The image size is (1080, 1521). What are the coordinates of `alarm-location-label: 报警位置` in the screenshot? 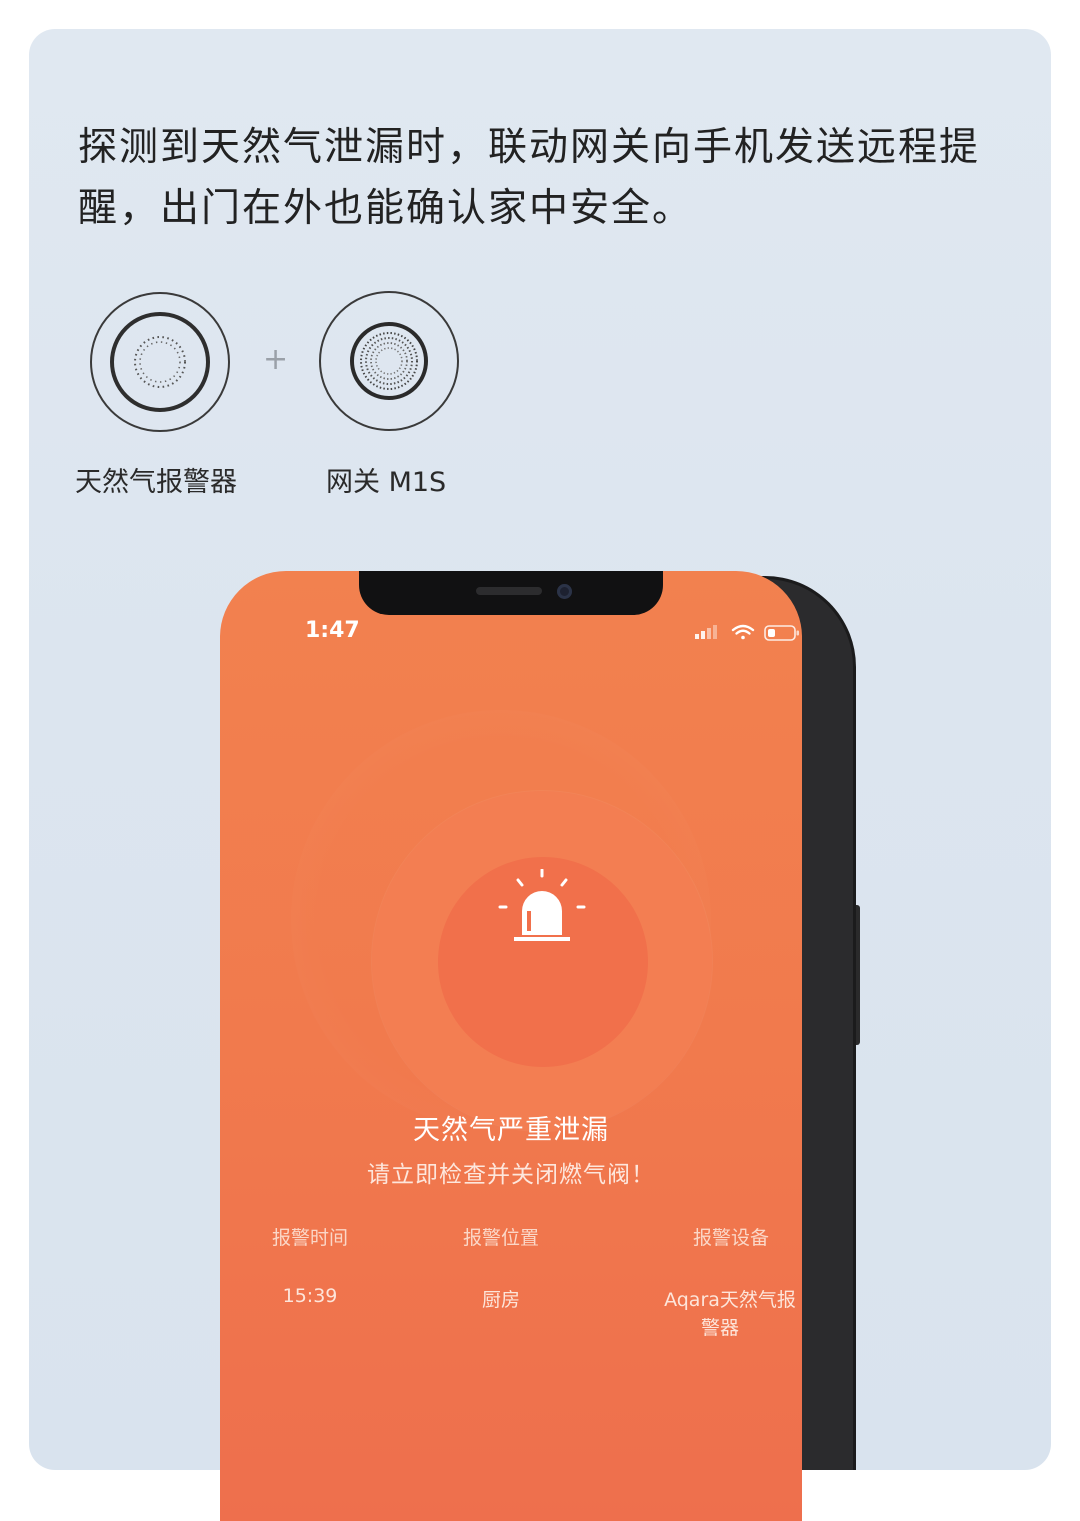 It's located at (500, 1238).